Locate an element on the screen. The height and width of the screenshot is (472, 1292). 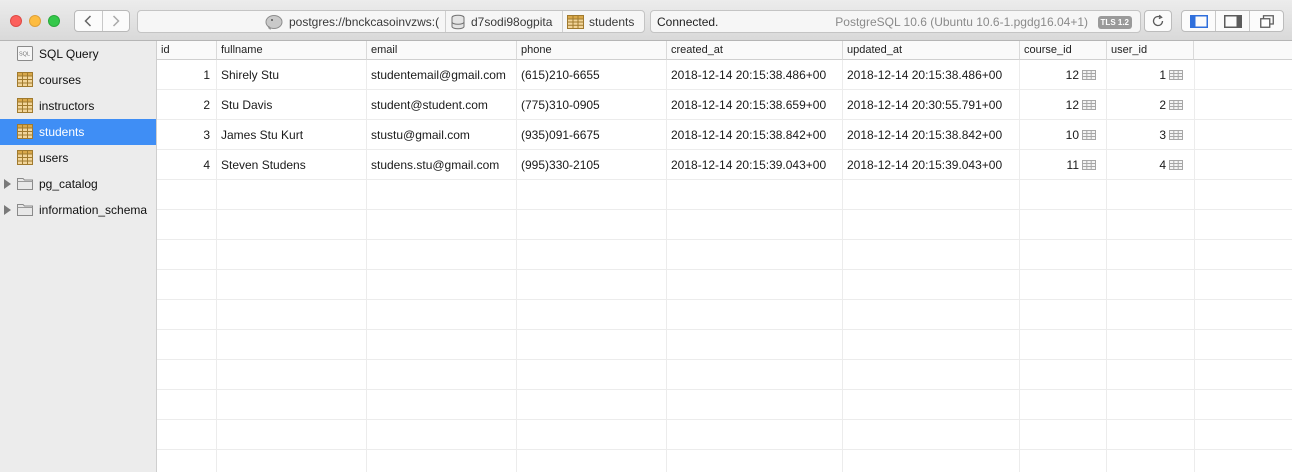
minimize-window-button is located at coordinates (35, 21).